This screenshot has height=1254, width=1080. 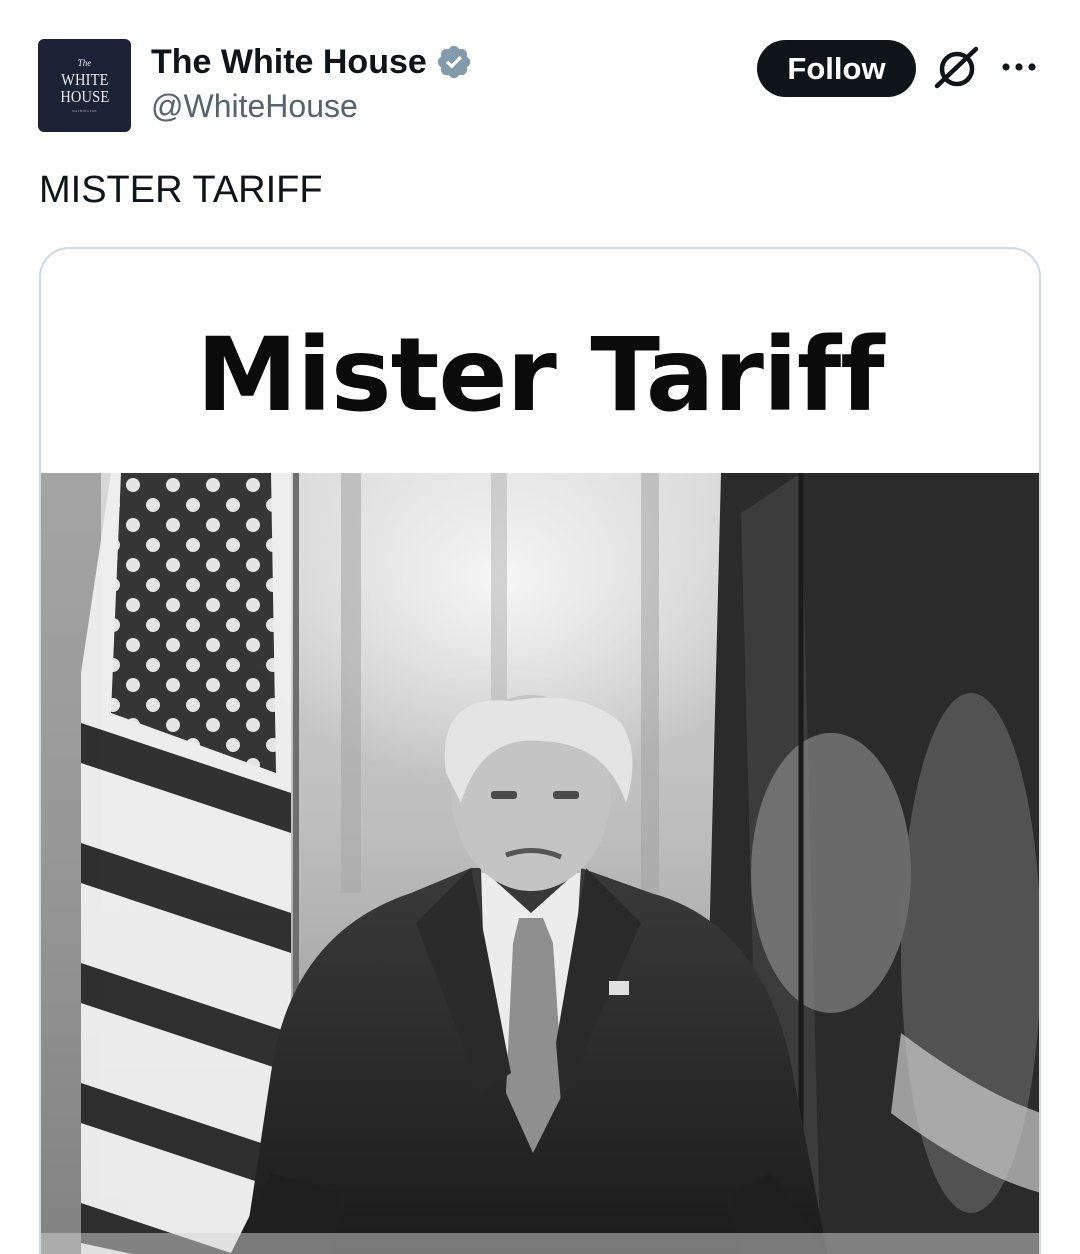 I want to click on avatar-text-line1: WHITE, so click(x=84, y=79).